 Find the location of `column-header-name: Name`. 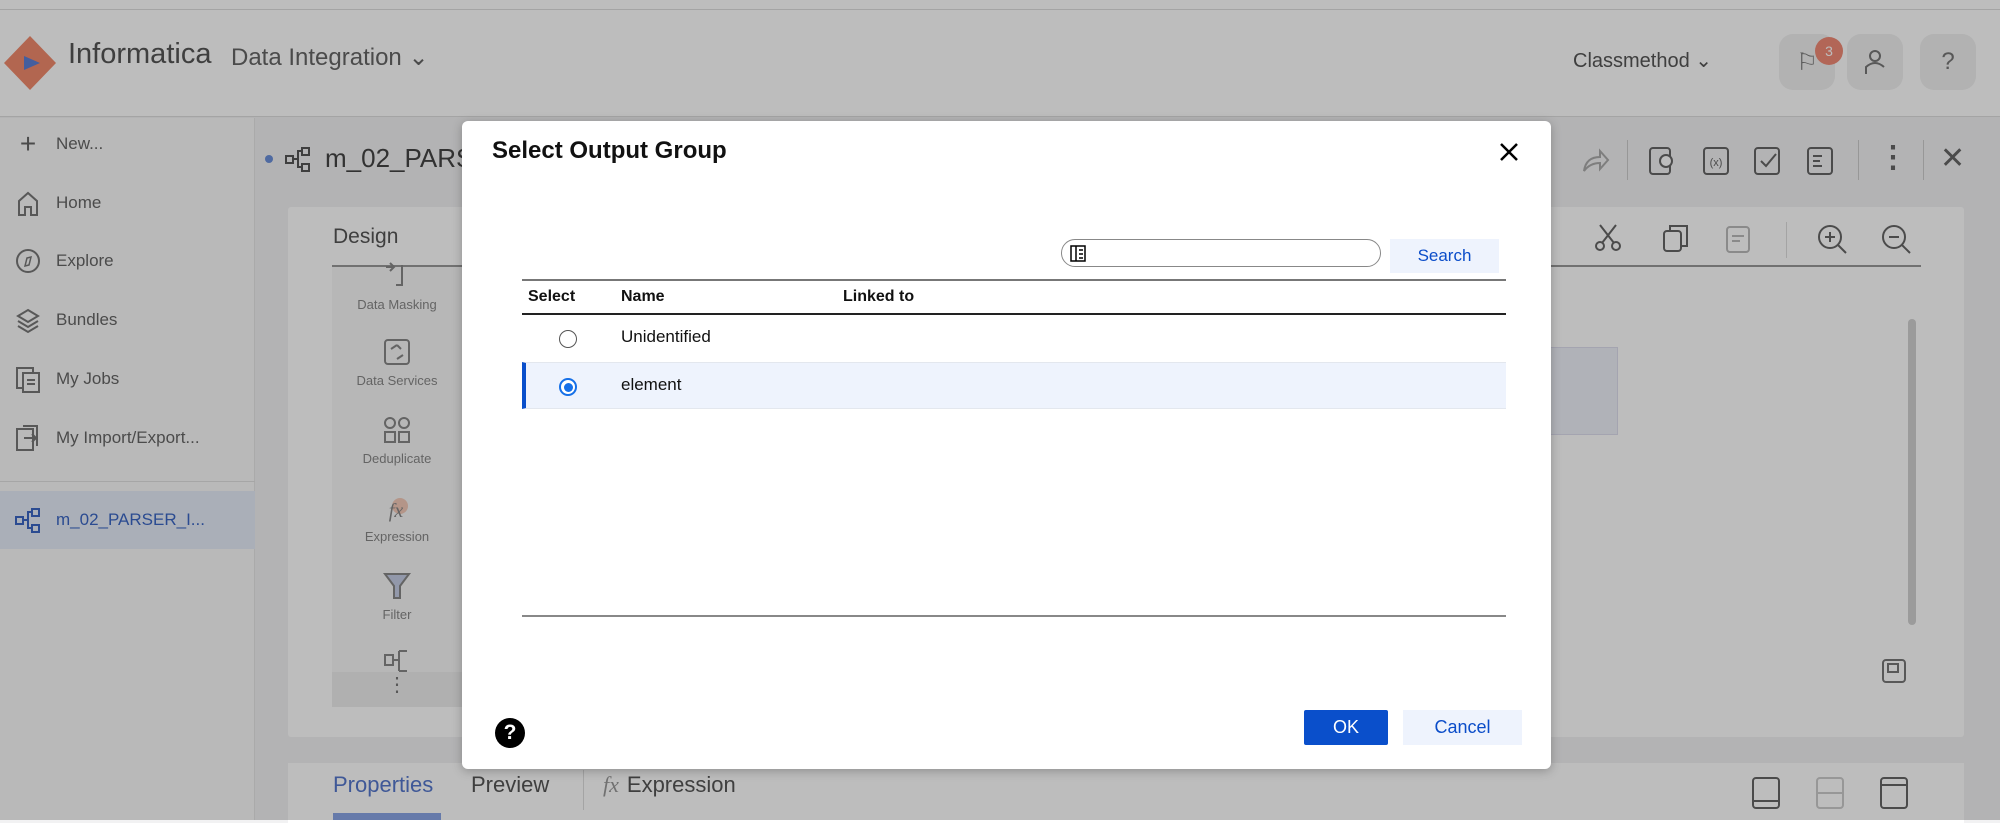

column-header-name: Name is located at coordinates (643, 296).